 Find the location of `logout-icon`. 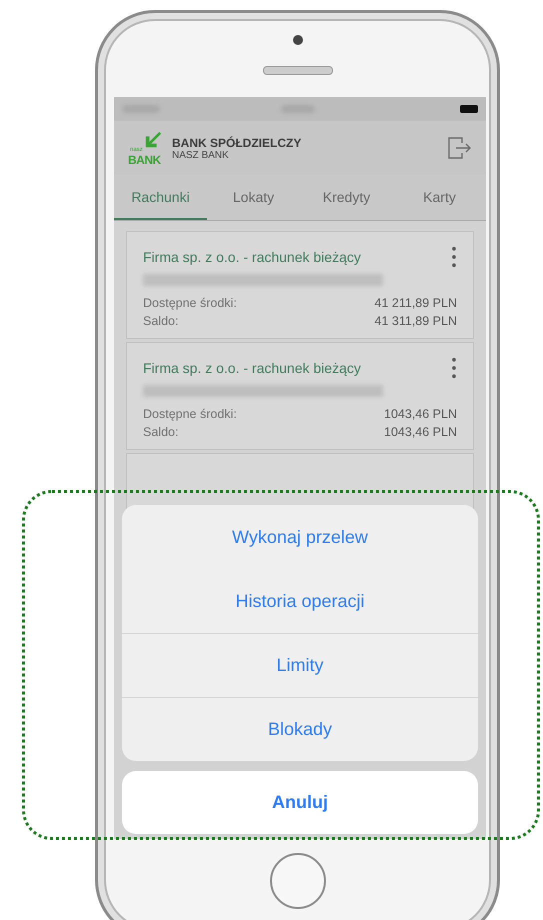

logout-icon is located at coordinates (459, 148).